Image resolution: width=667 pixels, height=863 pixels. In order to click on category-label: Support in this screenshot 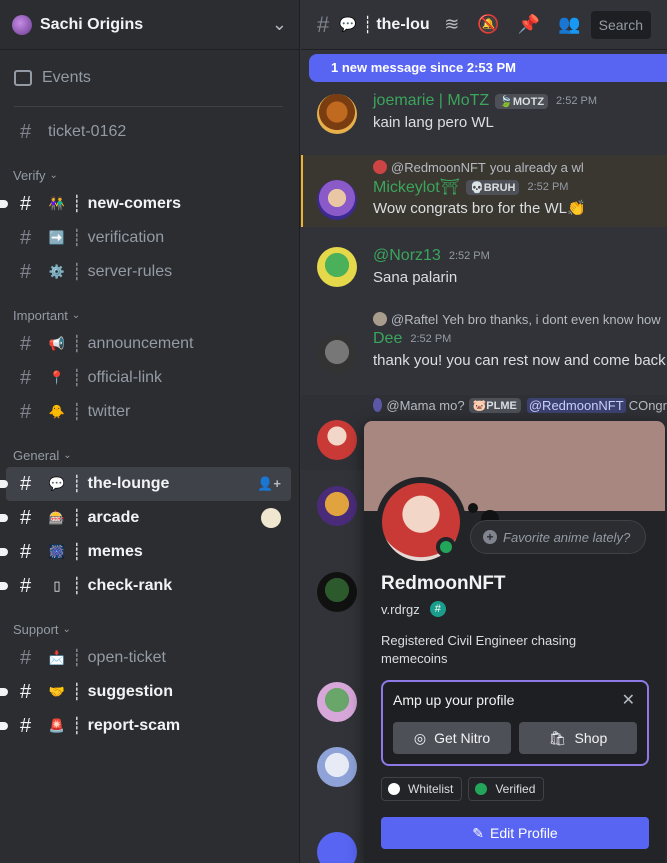, I will do `click(36, 629)`.